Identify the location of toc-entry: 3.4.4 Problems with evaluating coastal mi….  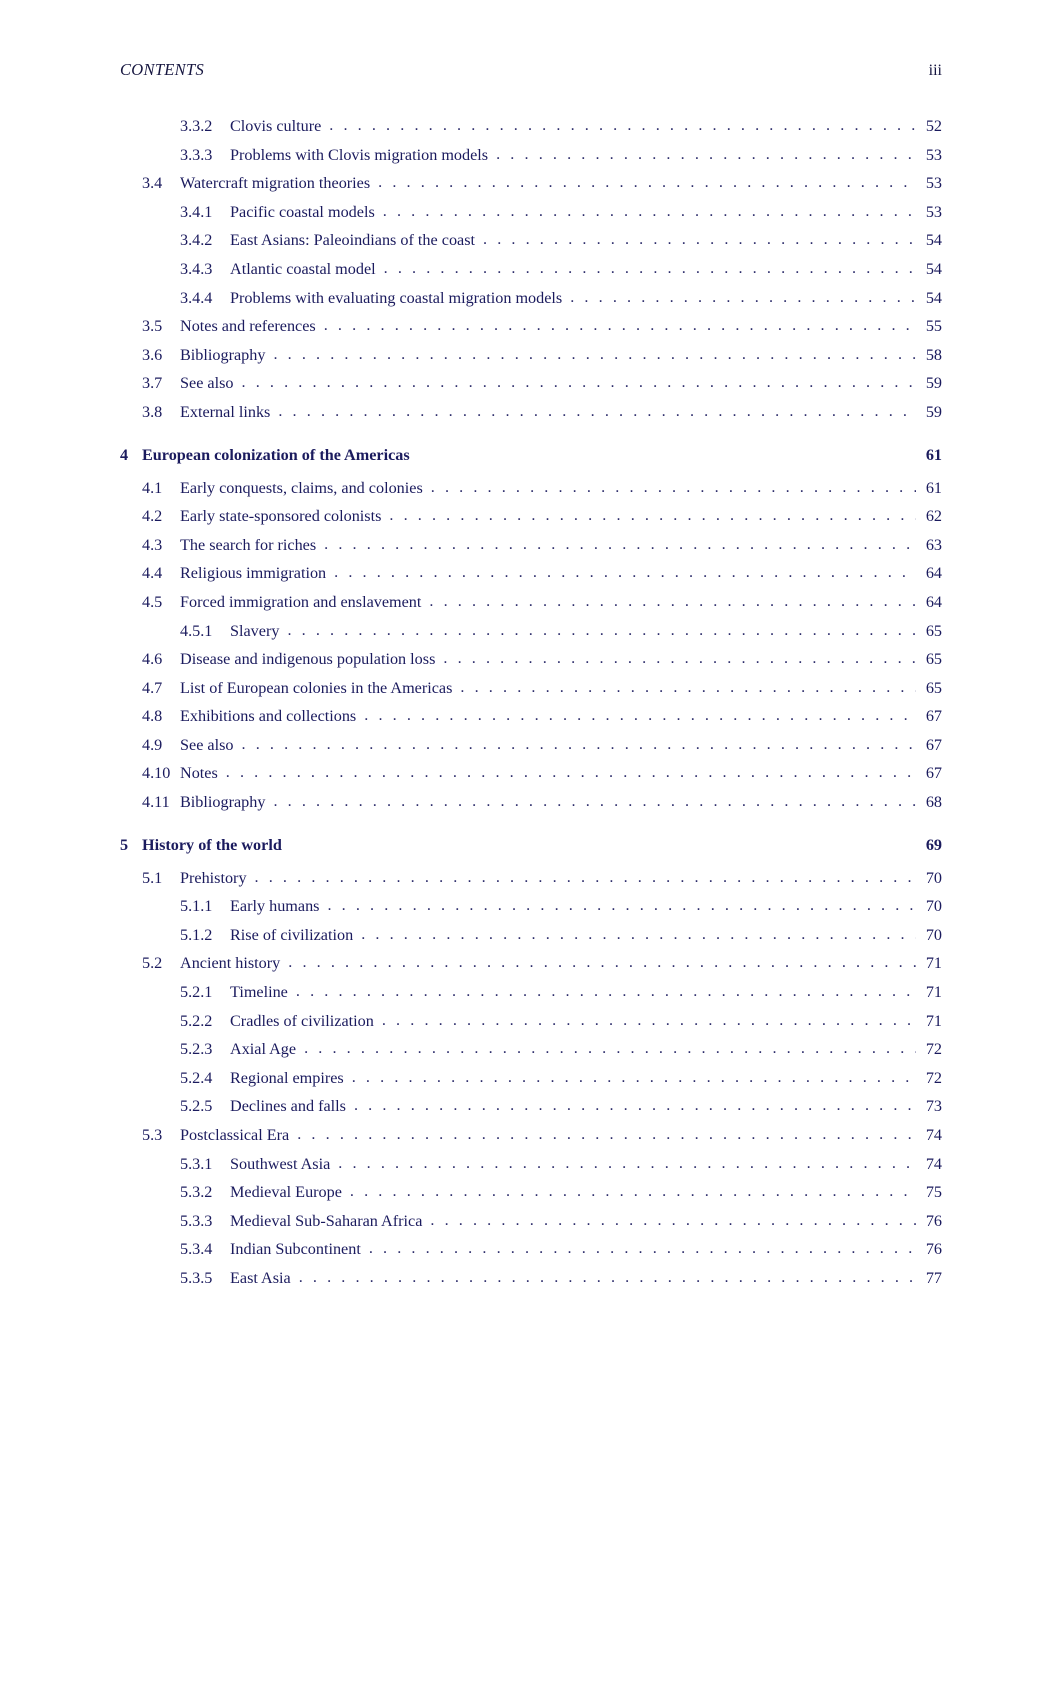
(531, 303).